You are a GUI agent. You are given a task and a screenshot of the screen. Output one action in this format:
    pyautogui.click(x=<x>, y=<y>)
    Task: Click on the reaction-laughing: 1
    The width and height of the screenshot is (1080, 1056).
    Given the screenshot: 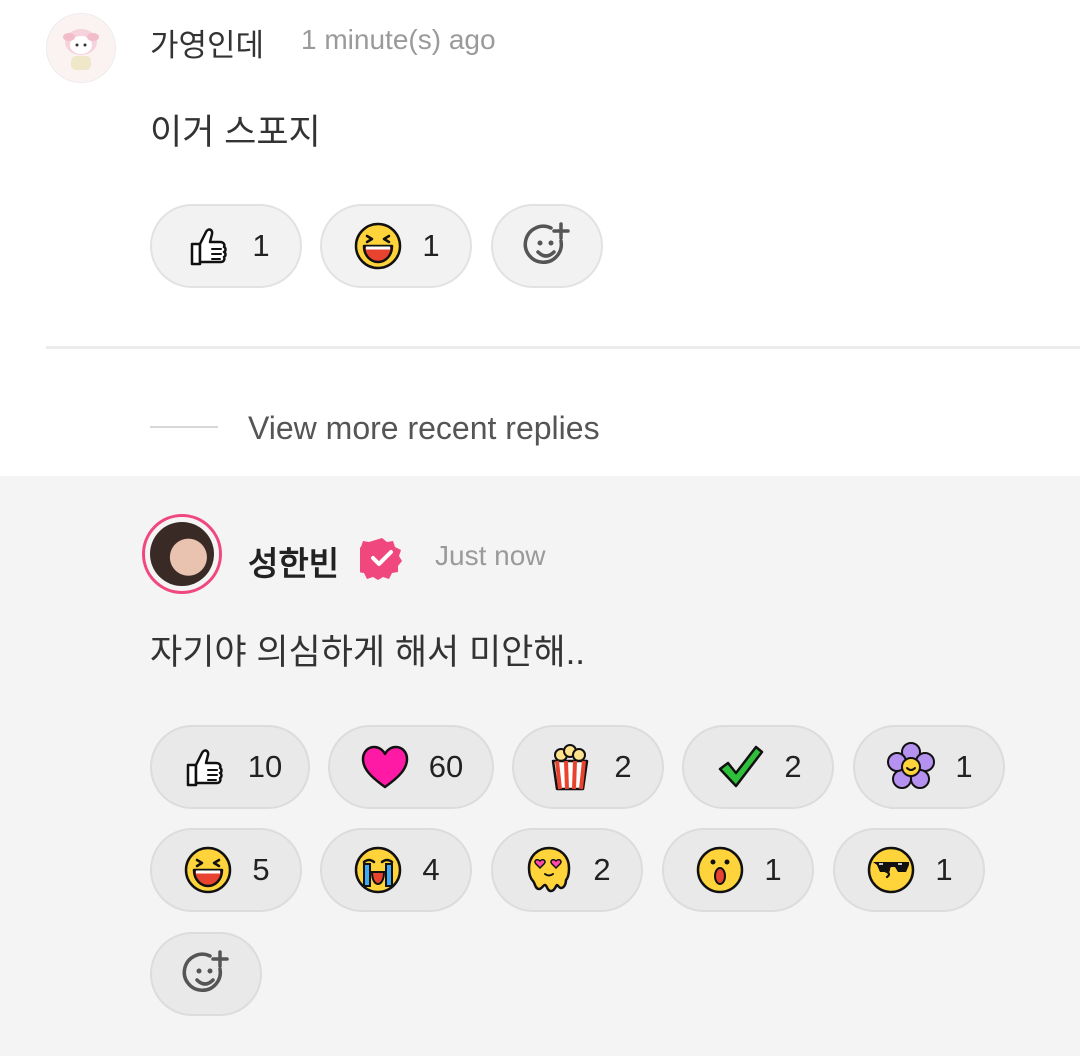 What is the action you would take?
    pyautogui.click(x=396, y=246)
    